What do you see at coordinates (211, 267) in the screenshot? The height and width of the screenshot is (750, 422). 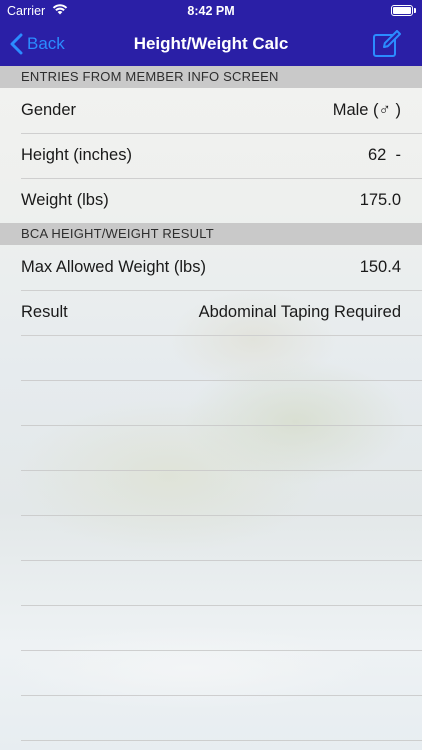 I see `row-max-allowed-weight: Max Allowed Weight (lbs) 150.4` at bounding box center [211, 267].